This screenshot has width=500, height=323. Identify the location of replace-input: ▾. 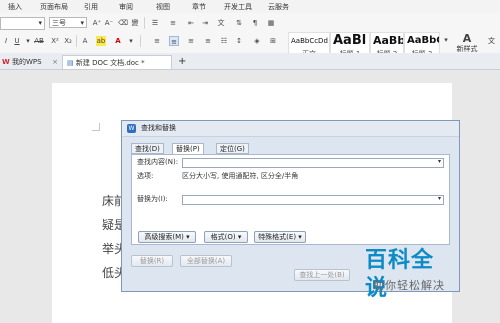
(313, 200).